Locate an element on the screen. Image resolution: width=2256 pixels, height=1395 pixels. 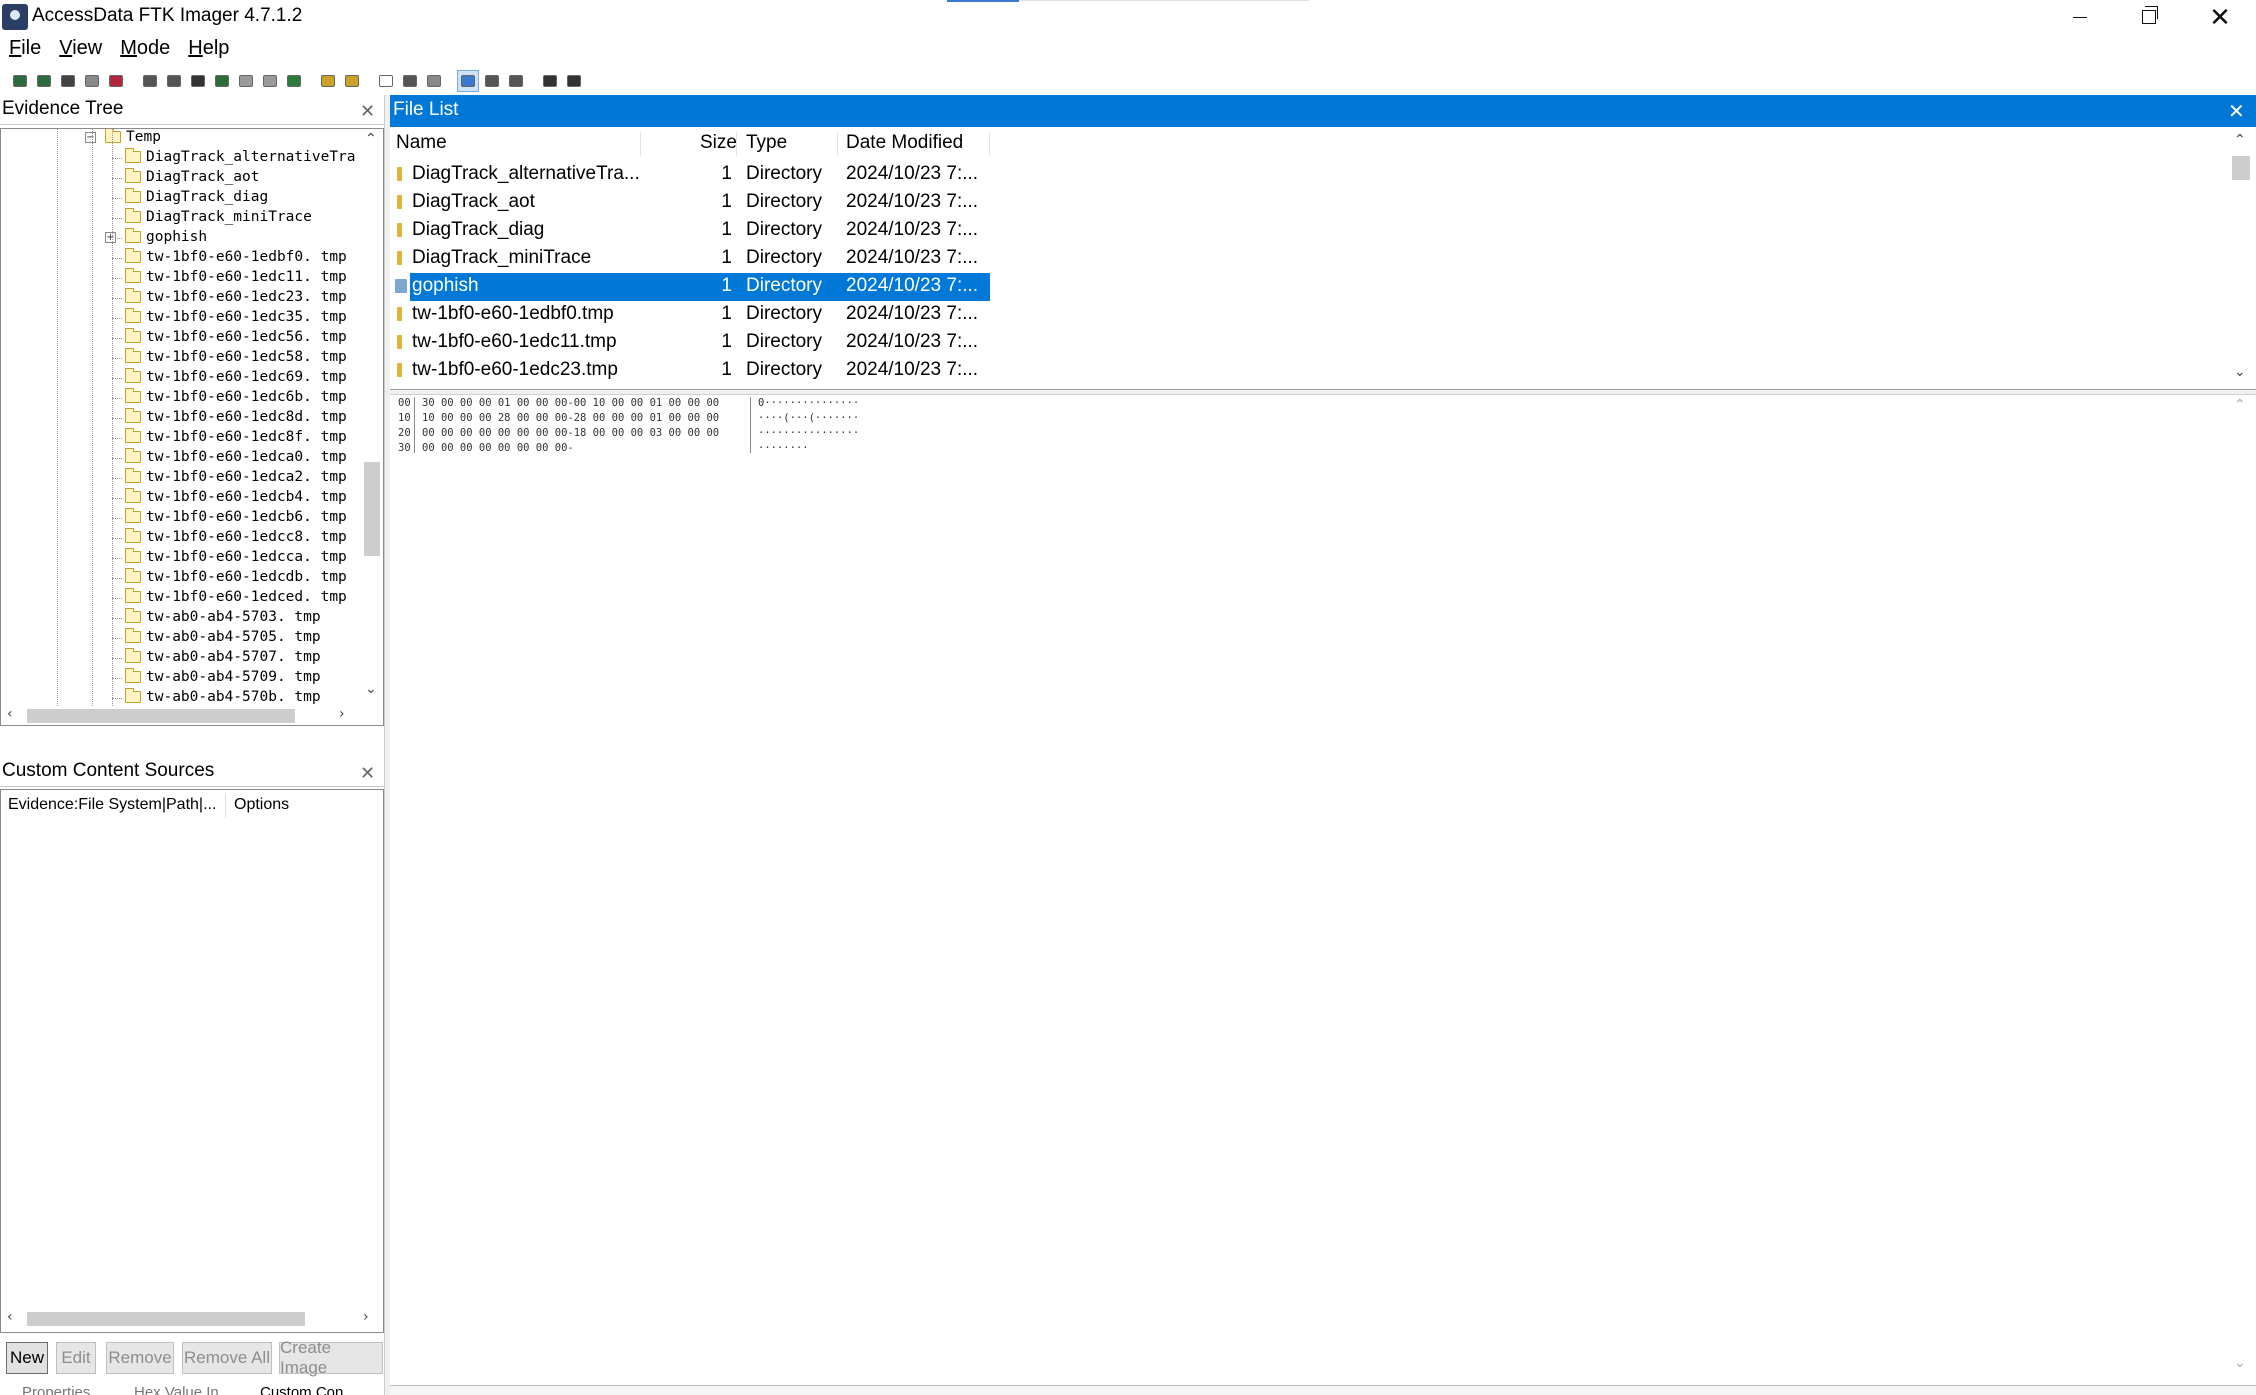
column-header-name: Name is located at coordinates (421, 143).